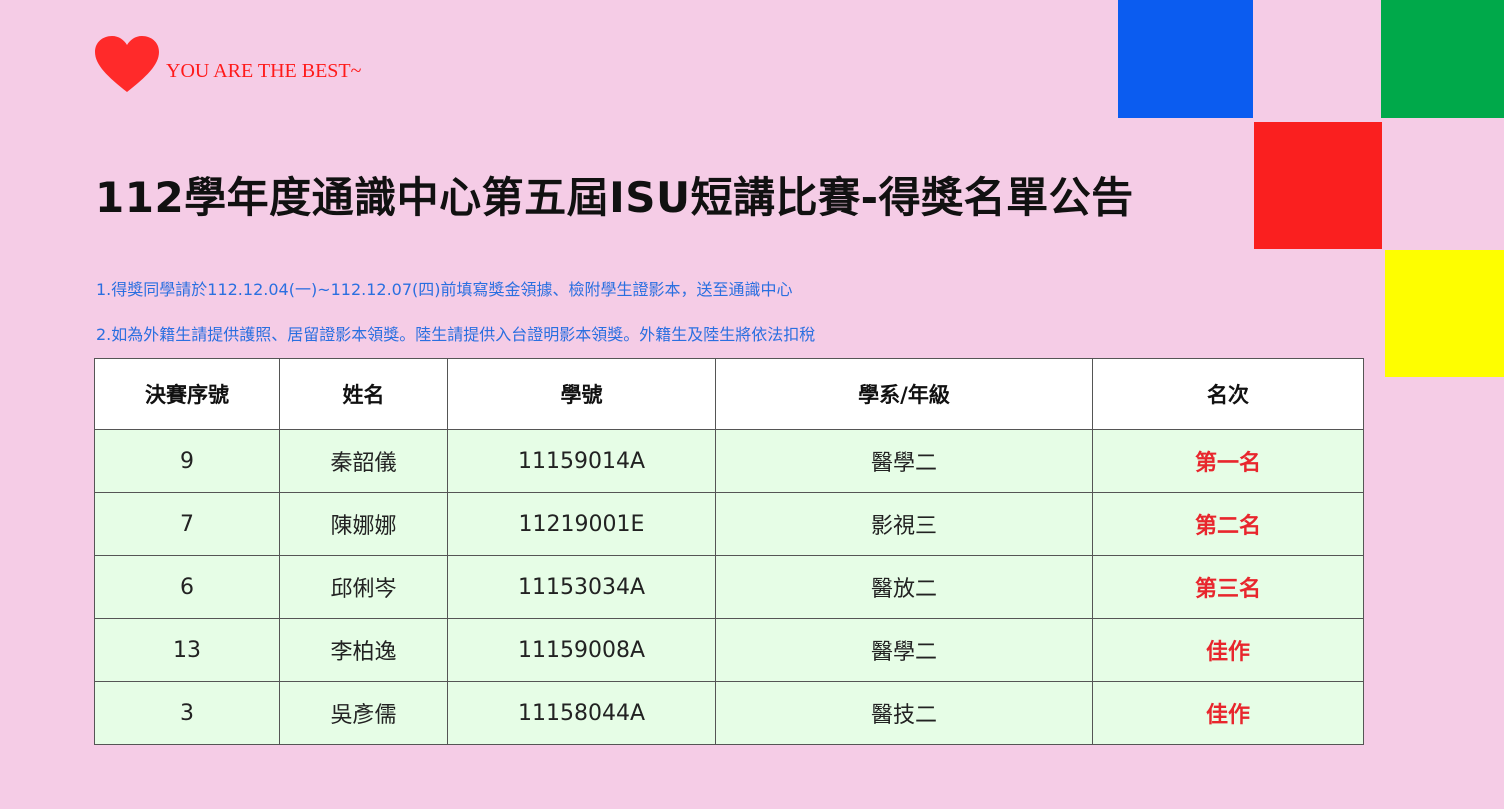  What do you see at coordinates (904, 394) in the screenshot?
I see `header-department-grade: 學系/年級` at bounding box center [904, 394].